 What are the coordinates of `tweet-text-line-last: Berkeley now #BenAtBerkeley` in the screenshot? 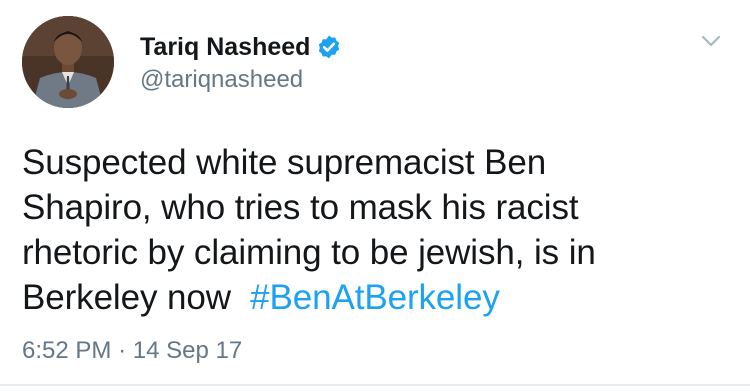 It's located at (372, 297).